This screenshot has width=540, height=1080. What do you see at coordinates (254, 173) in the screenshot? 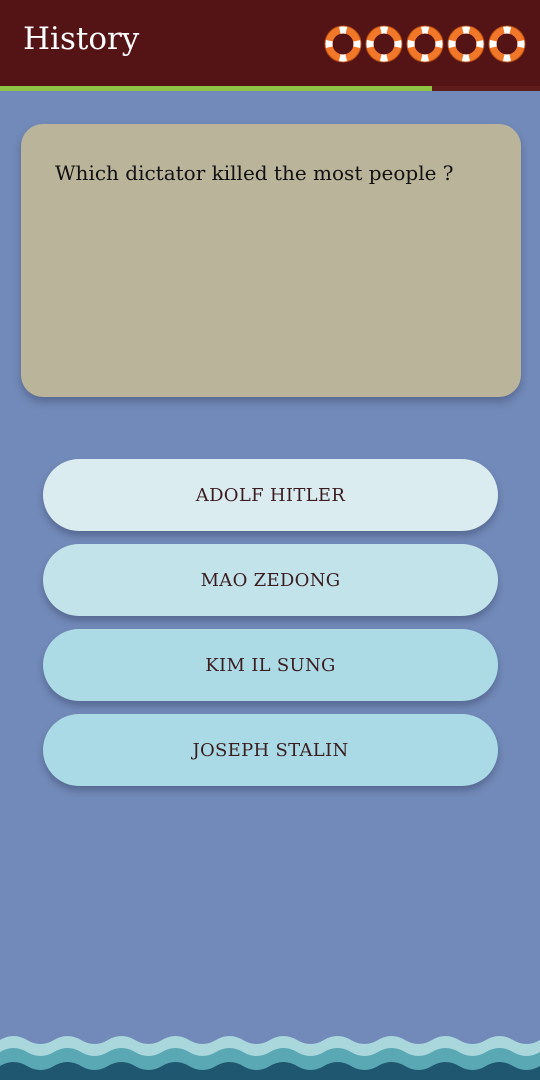
I see `question-text: Which dictator killed the most people ?` at bounding box center [254, 173].